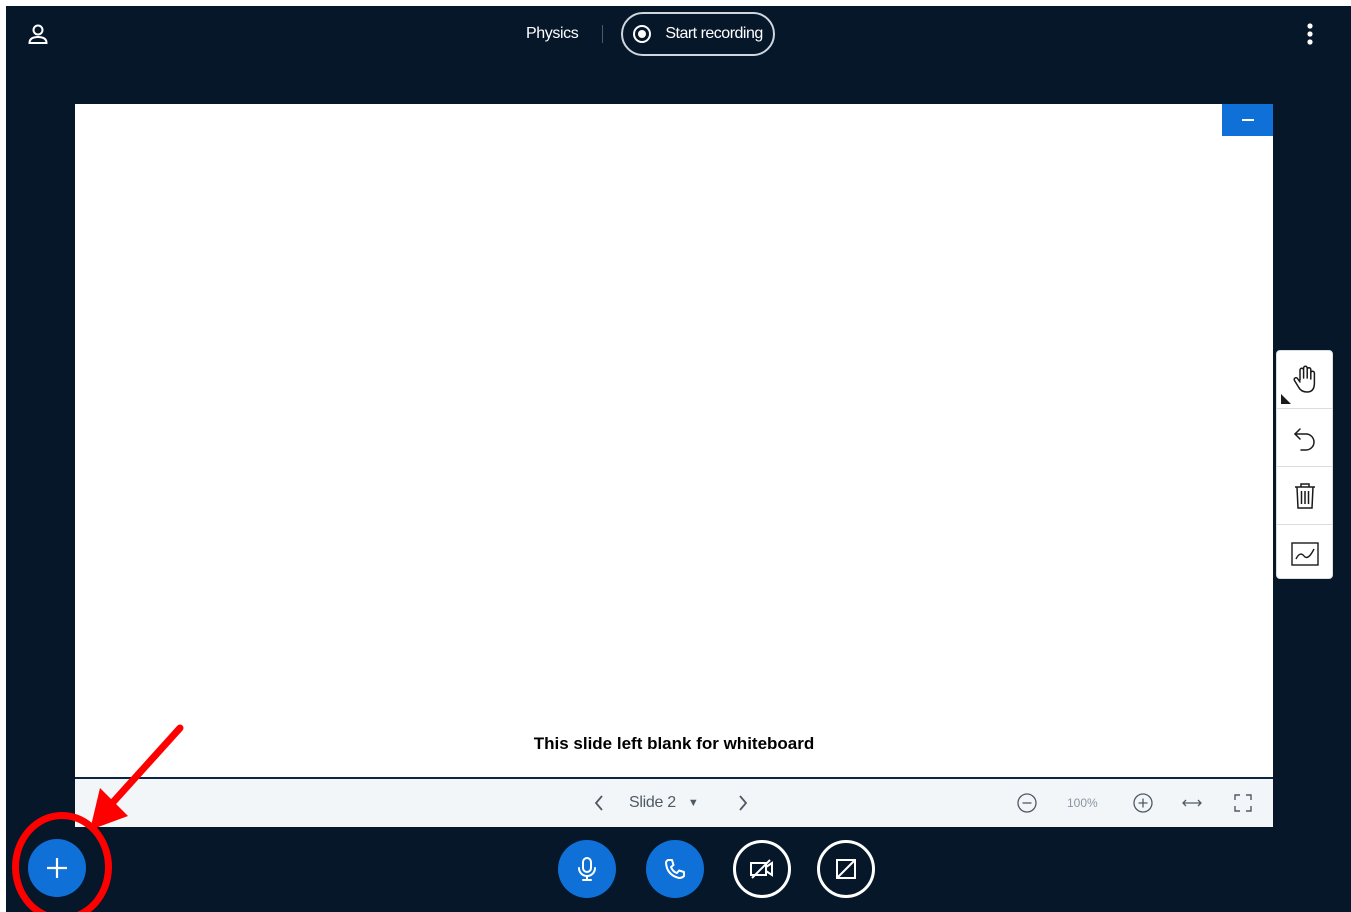  I want to click on actions-button, so click(57, 868).